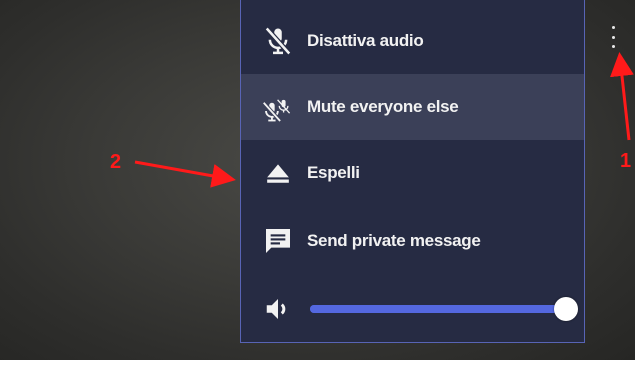 The image size is (635, 368). I want to click on annotation-label-2: 2, so click(116, 162).